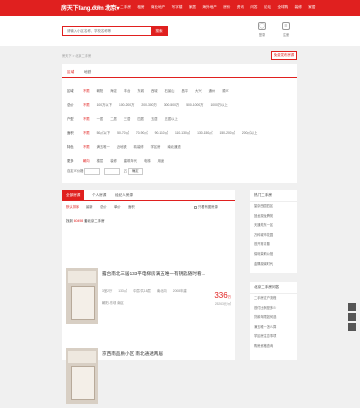  What do you see at coordinates (159, 31) in the screenshot?
I see `search-button: 搜索` at bounding box center [159, 31].